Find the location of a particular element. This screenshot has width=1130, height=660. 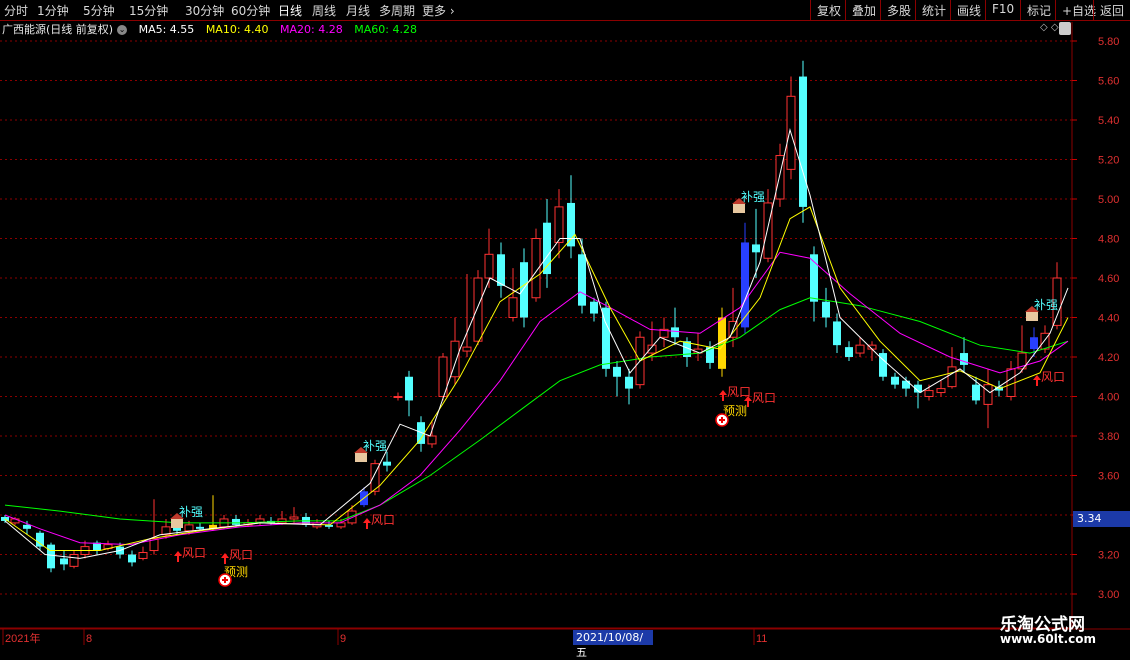

y-tick-label: 5.80 is located at coordinates (1108, 42).